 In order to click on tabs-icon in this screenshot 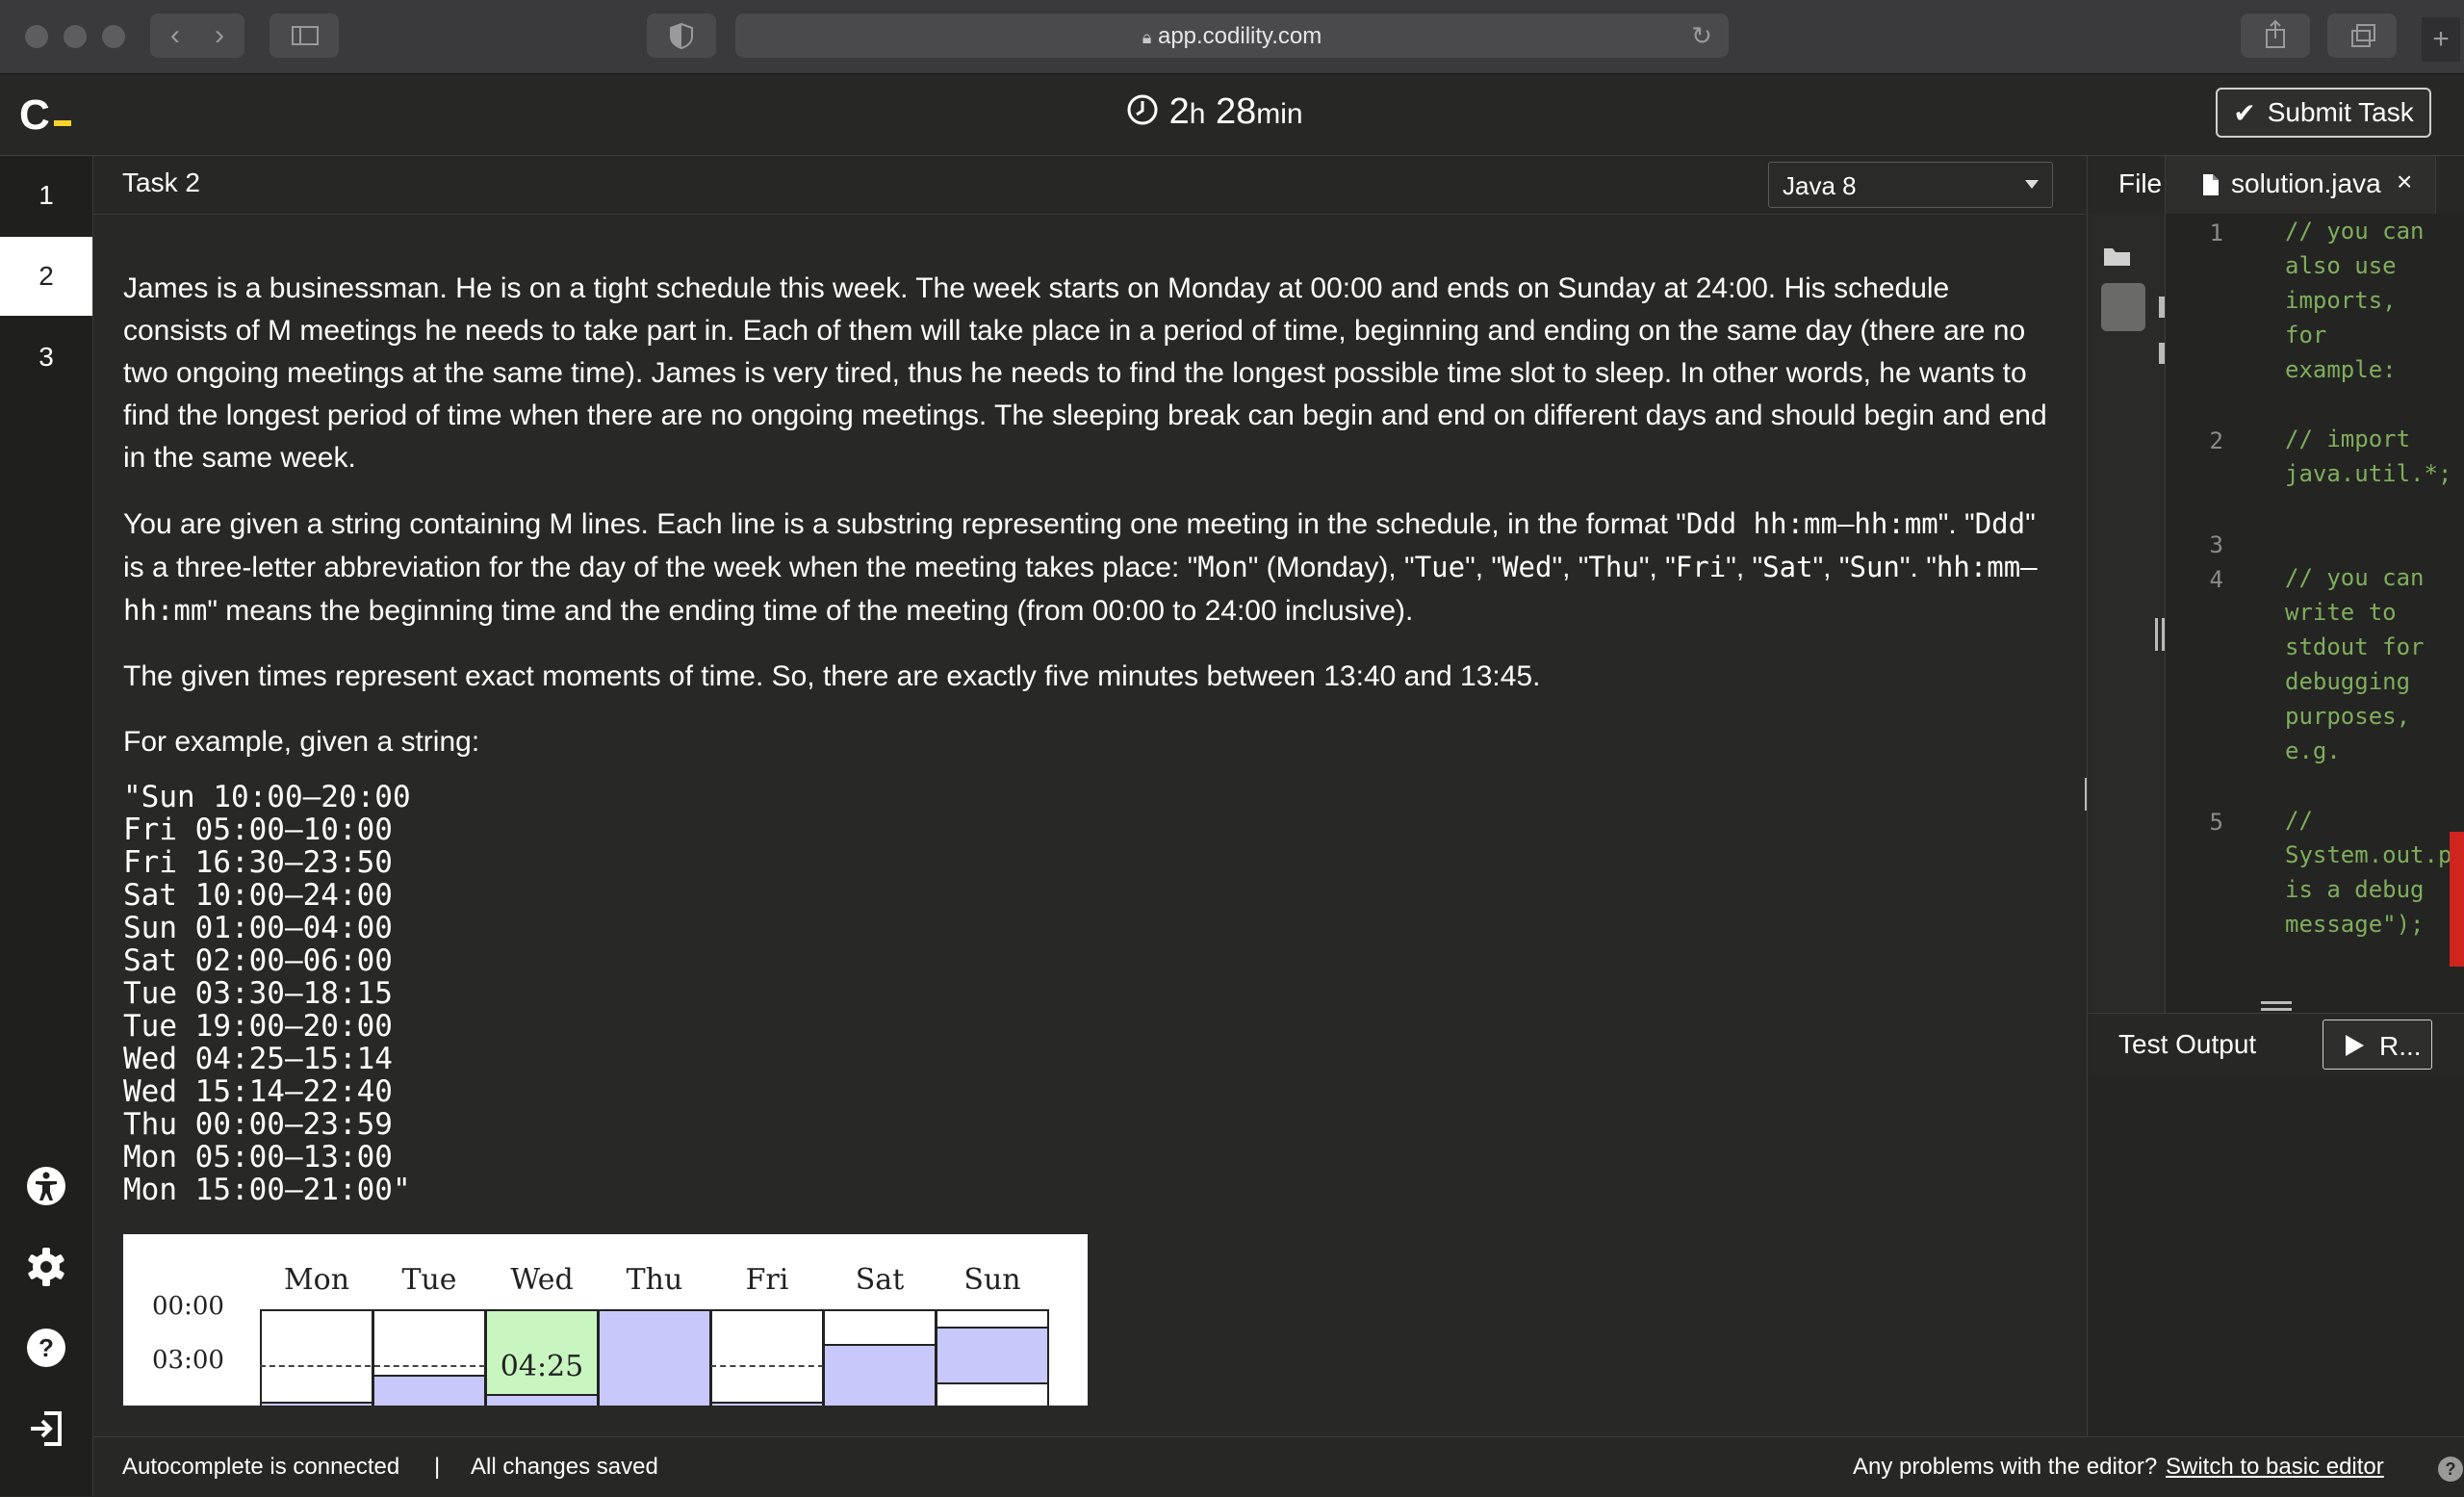, I will do `click(2363, 35)`.